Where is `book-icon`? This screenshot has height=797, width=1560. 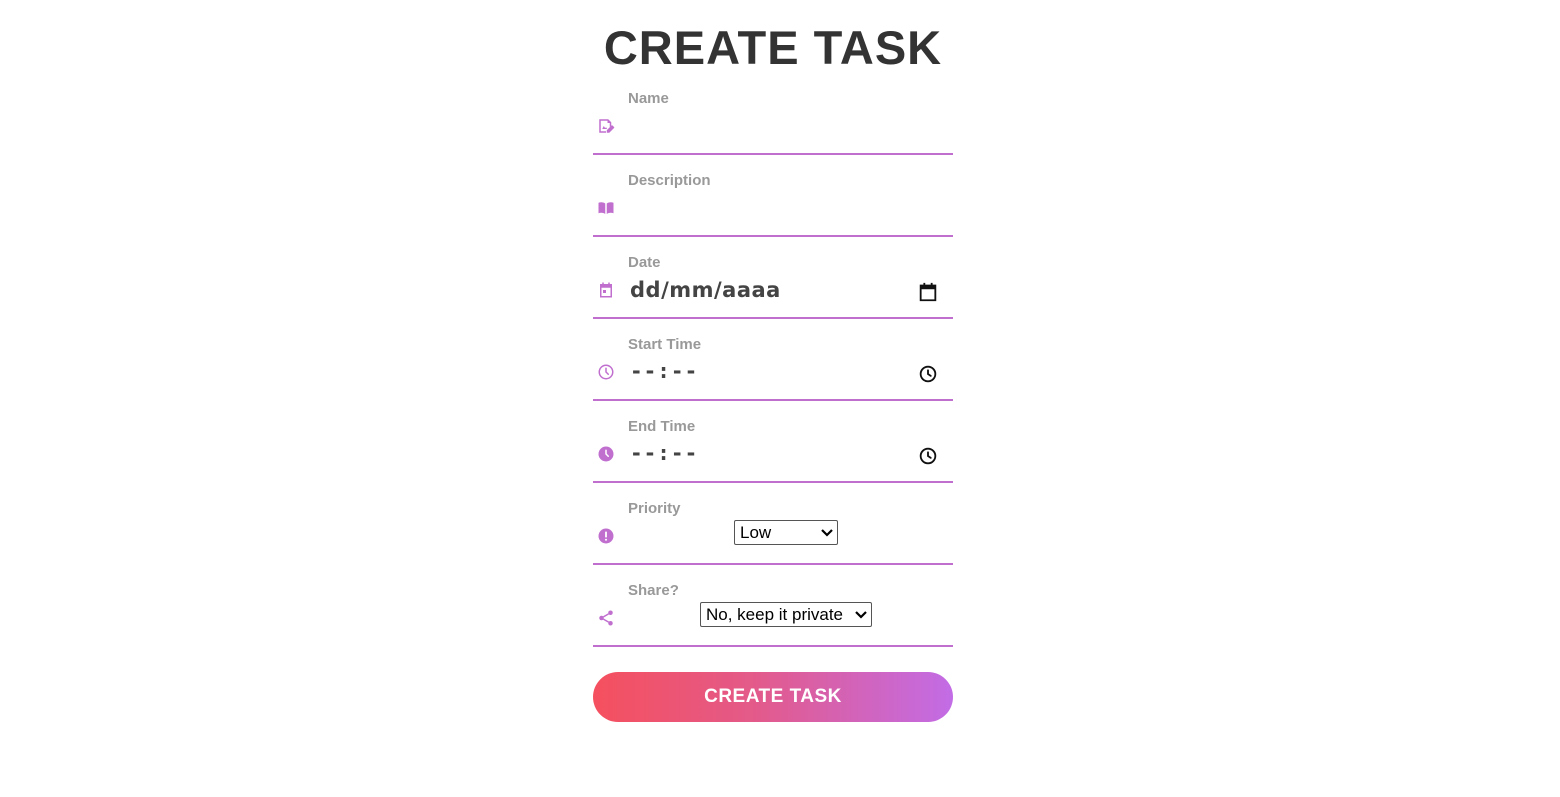 book-icon is located at coordinates (606, 208).